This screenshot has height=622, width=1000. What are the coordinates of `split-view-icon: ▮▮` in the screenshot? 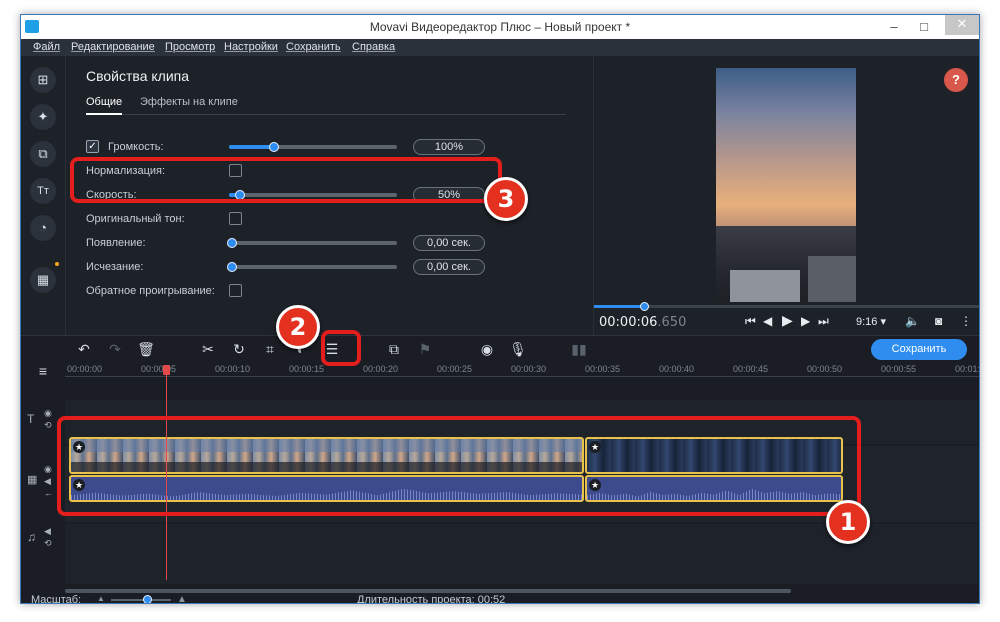 It's located at (579, 349).